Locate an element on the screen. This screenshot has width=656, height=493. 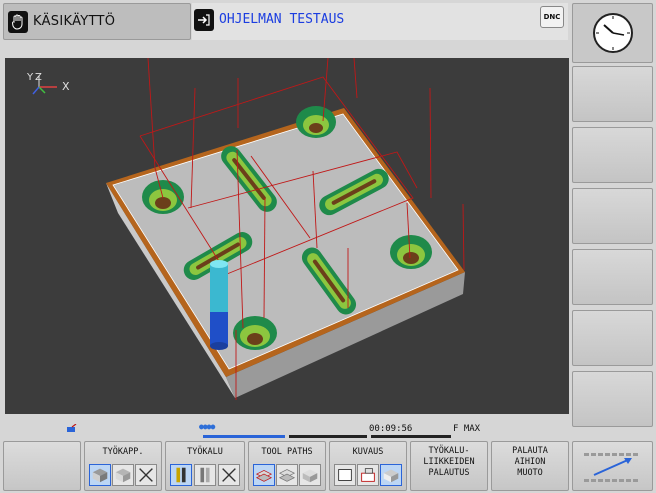
program-mode-tab: OHJELMAN TESTAUS is located at coordinates (380, 21).